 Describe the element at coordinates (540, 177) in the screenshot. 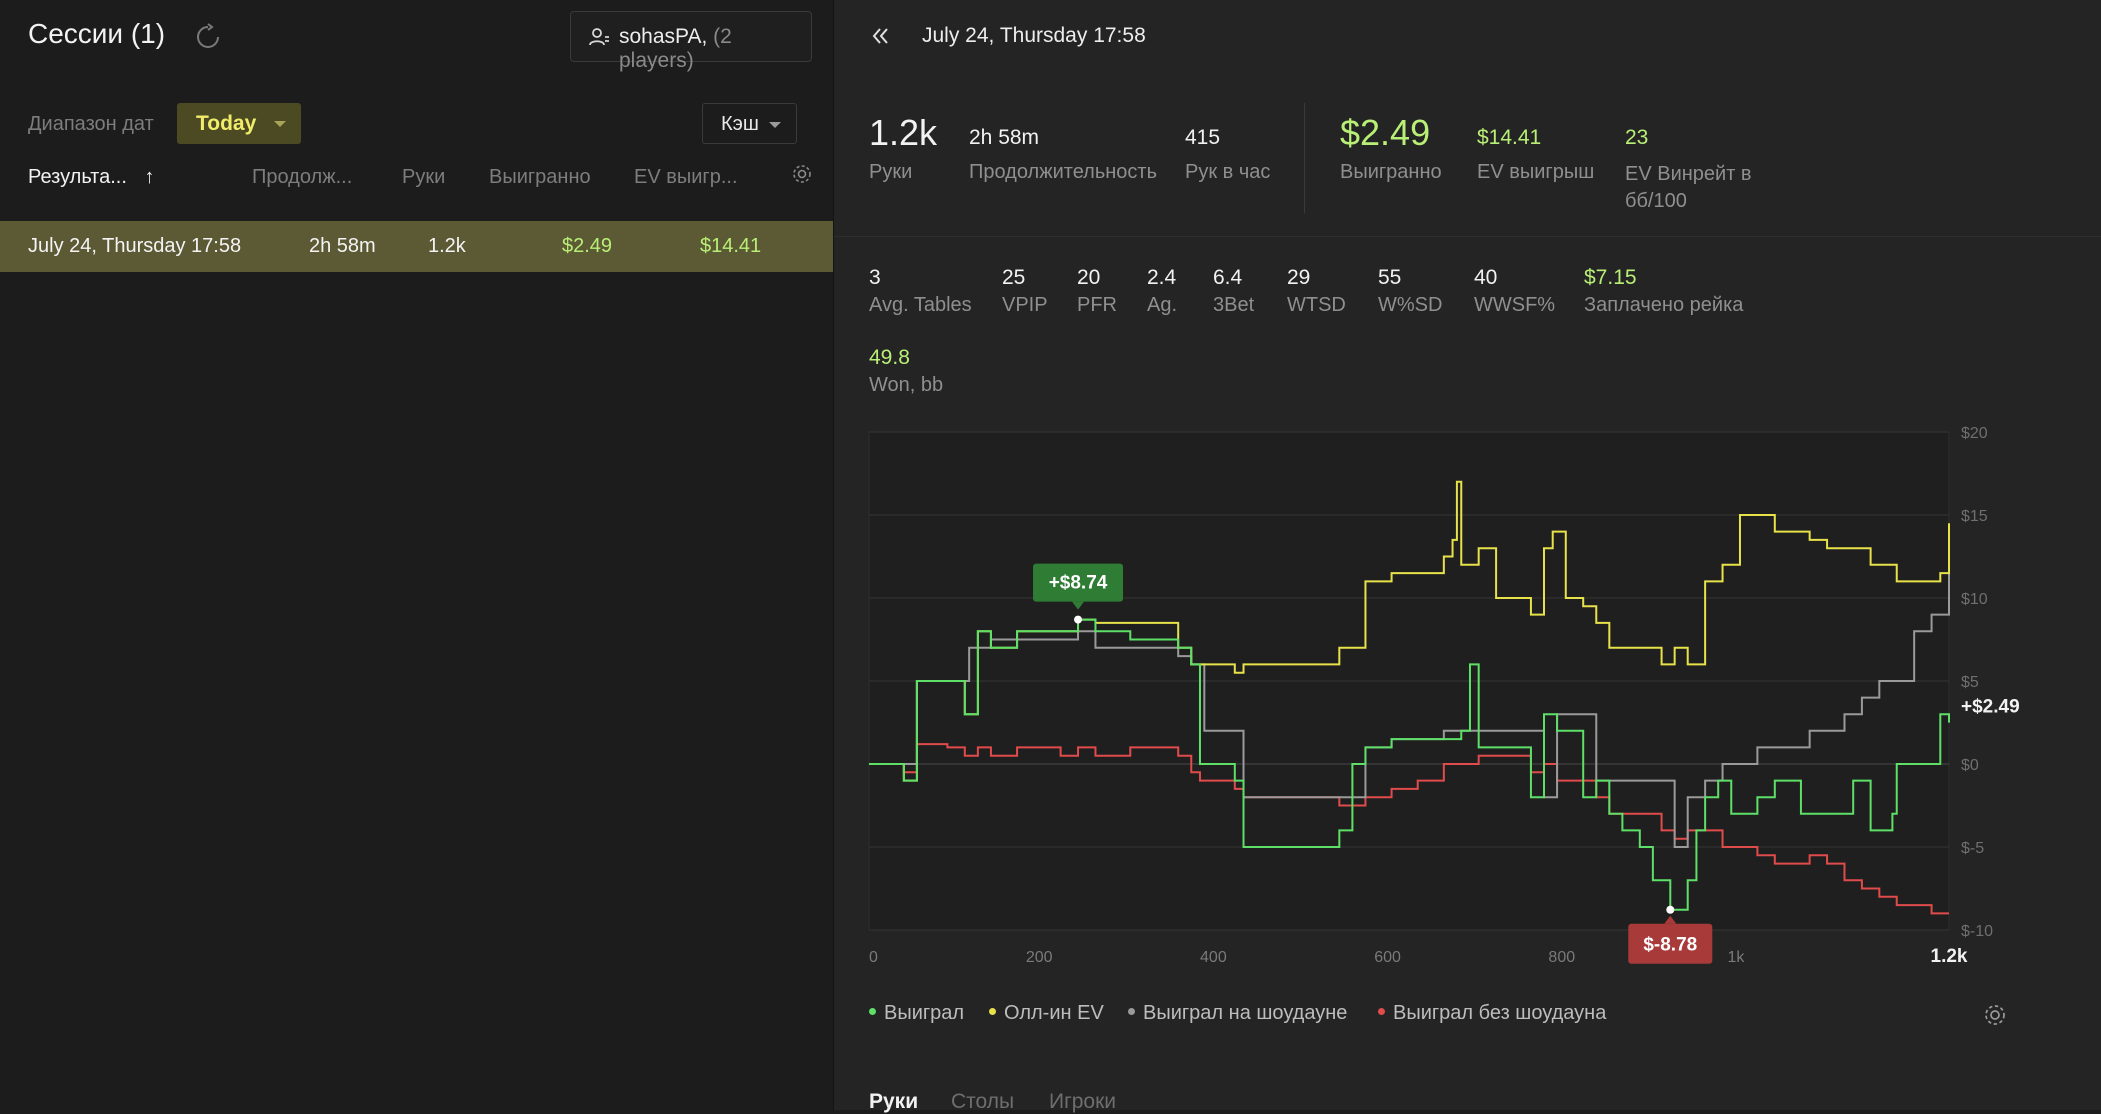

I see `column-header-won: Выигранно` at that location.